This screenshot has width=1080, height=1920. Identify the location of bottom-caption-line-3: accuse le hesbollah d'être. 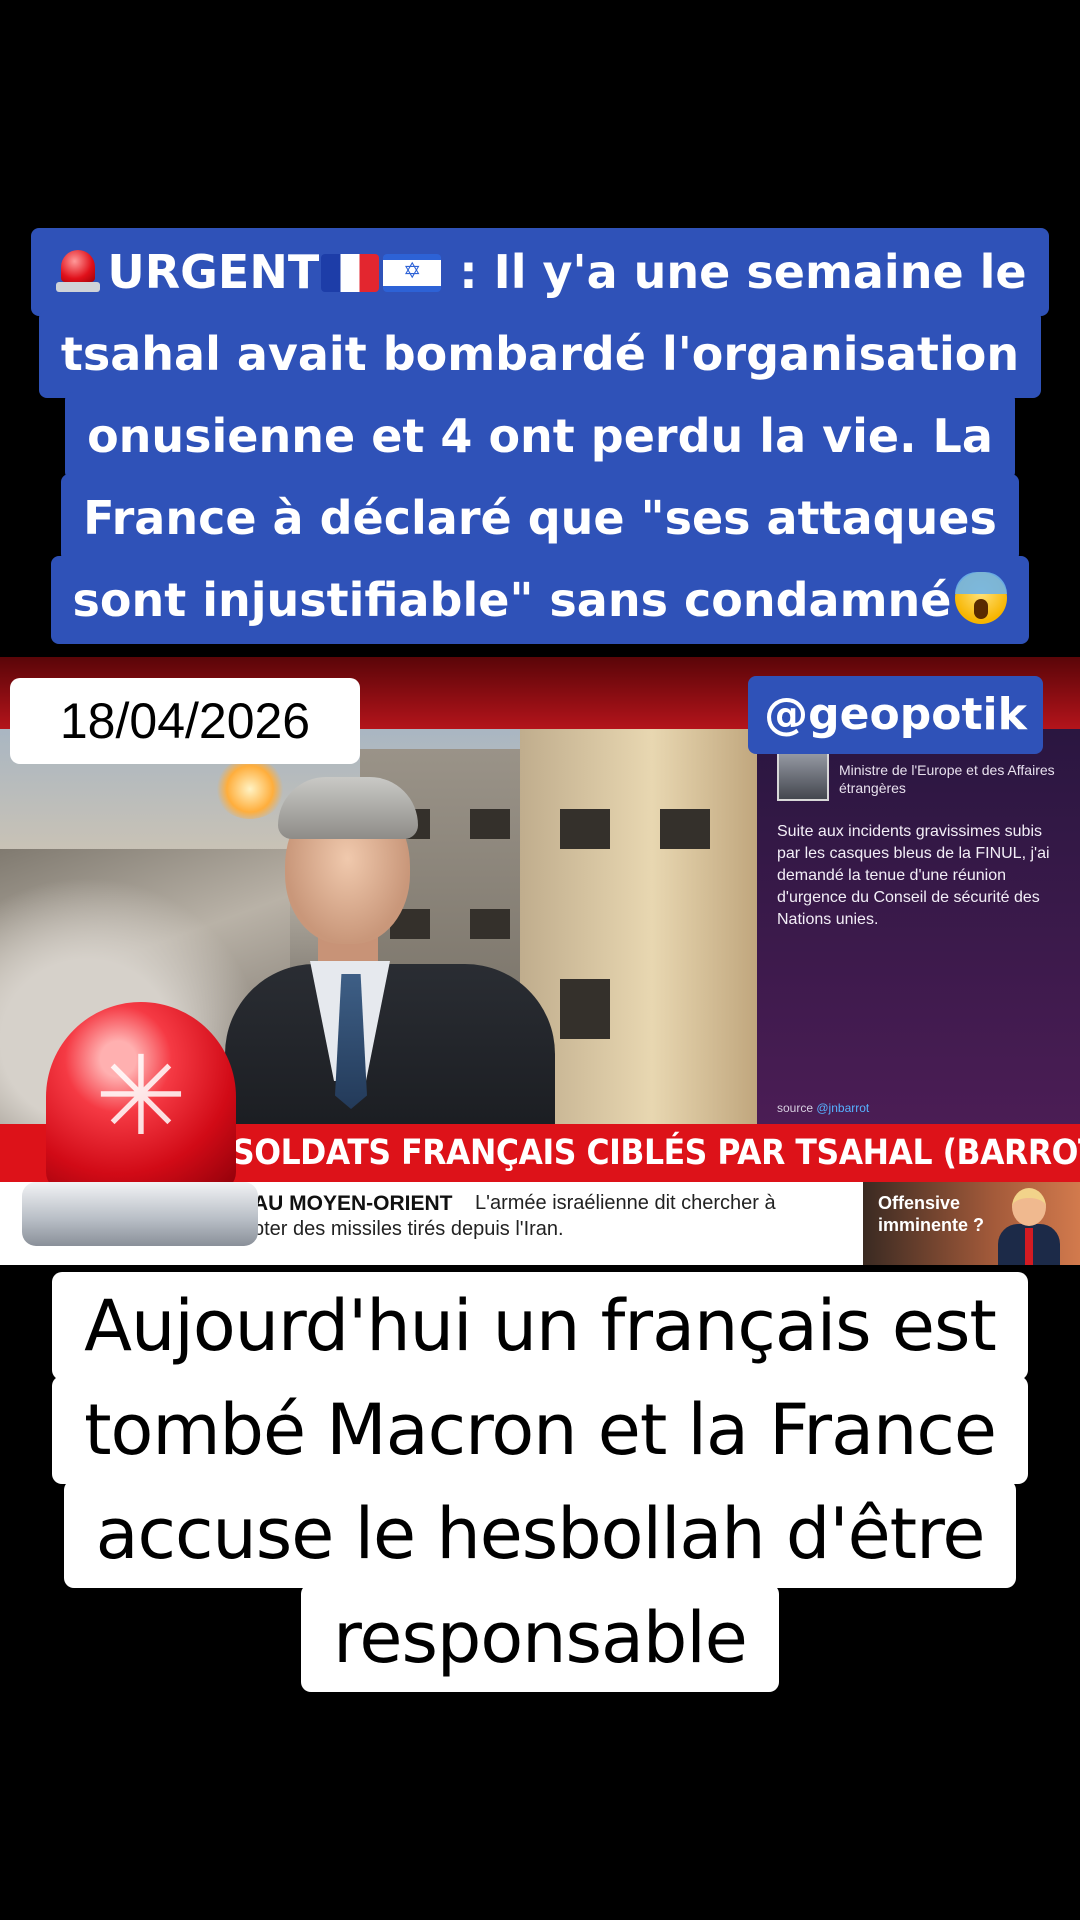
(540, 1534).